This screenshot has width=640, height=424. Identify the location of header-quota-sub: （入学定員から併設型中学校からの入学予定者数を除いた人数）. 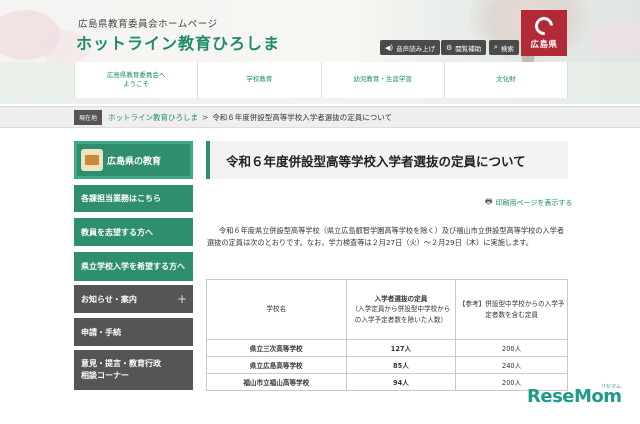
(401, 314).